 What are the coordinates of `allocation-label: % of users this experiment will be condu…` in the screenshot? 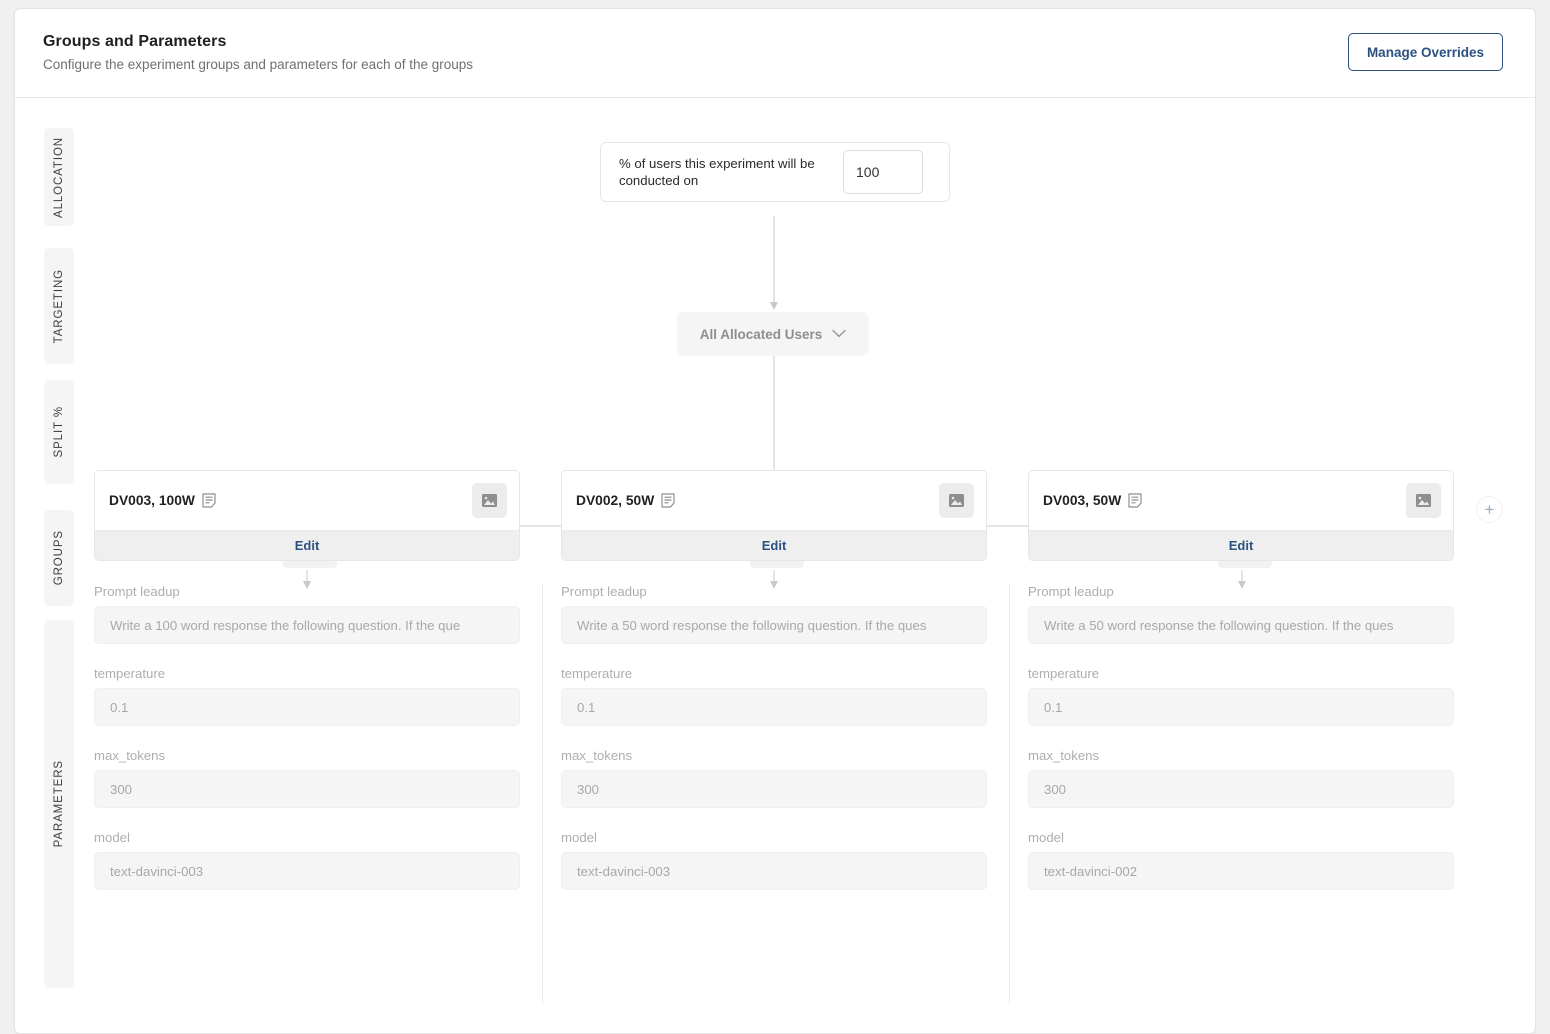 It's located at (717, 172).